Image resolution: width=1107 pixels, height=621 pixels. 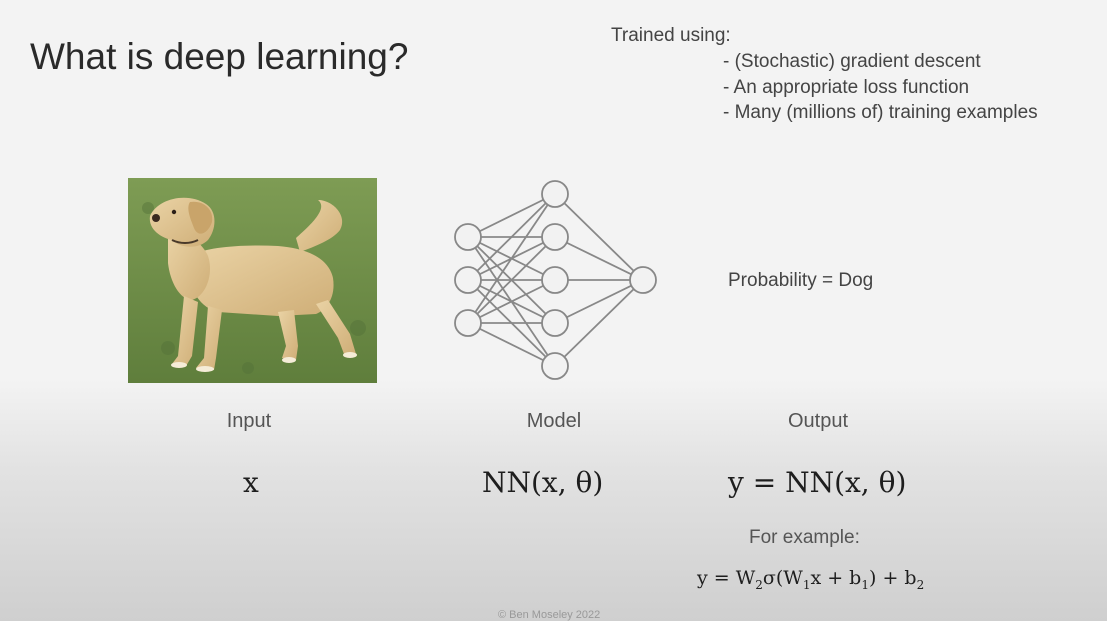 I want to click on example-label: For example:, so click(x=804, y=537).